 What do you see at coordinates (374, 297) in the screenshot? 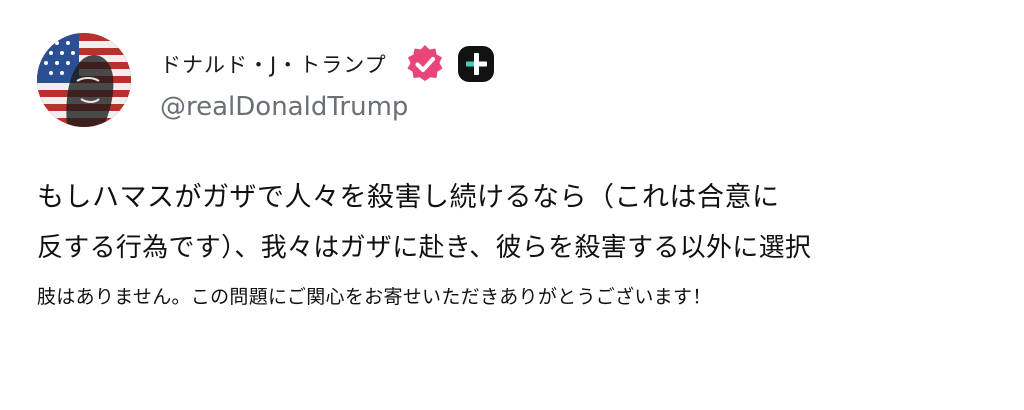
I see `post-body-line: 肢はありません。この問題にご関心をお寄せいただきありがとうございます！` at bounding box center [374, 297].